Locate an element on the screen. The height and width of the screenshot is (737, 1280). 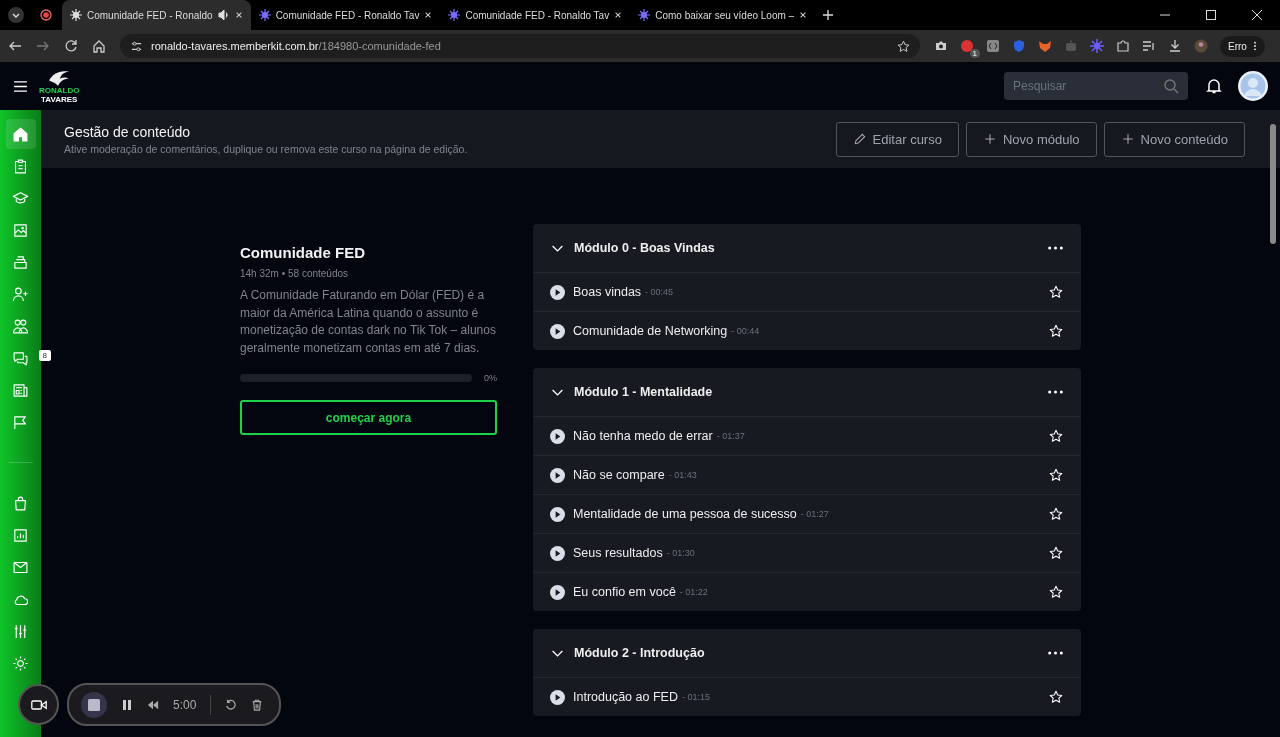
section-subtitle: Ative moderação de comentários, duplique ou remova este curso na página de edição. is located at coordinates (266, 148).